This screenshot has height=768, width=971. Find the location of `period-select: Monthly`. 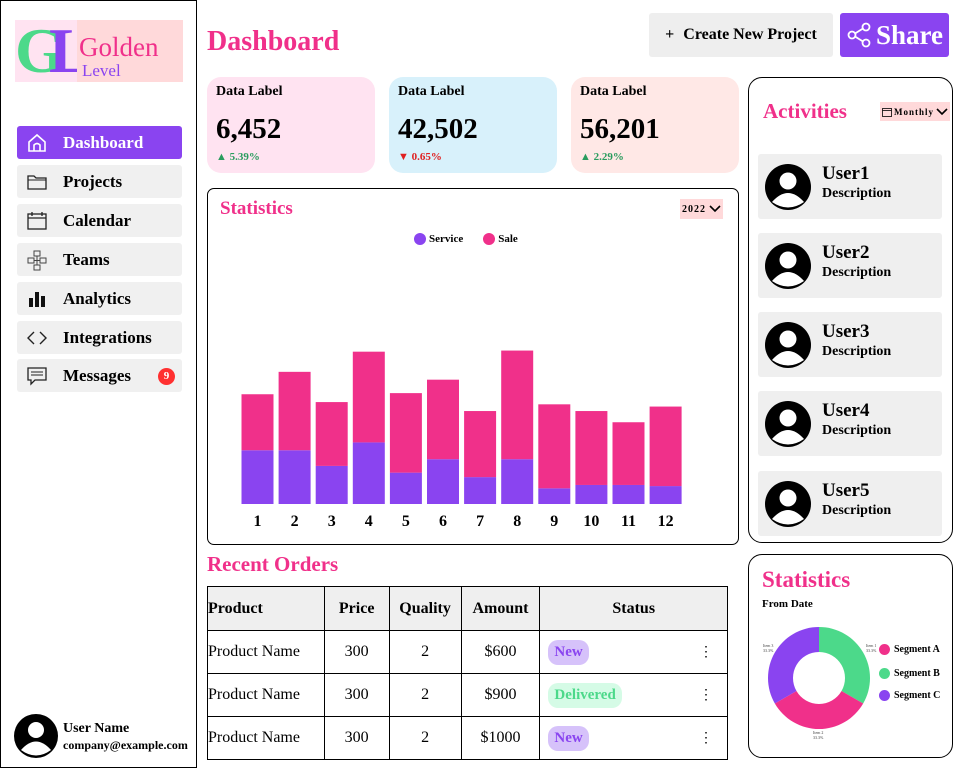

period-select: Monthly is located at coordinates (915, 111).